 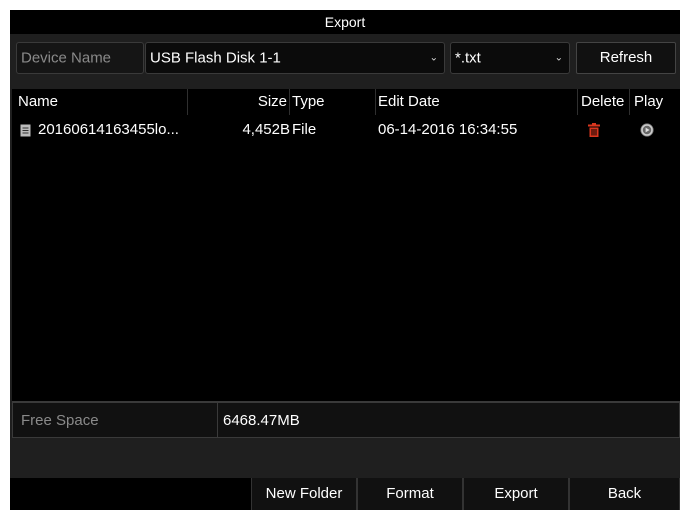 I want to click on bottom-button-bar: New Folder Format Export Back, so click(x=345, y=494).